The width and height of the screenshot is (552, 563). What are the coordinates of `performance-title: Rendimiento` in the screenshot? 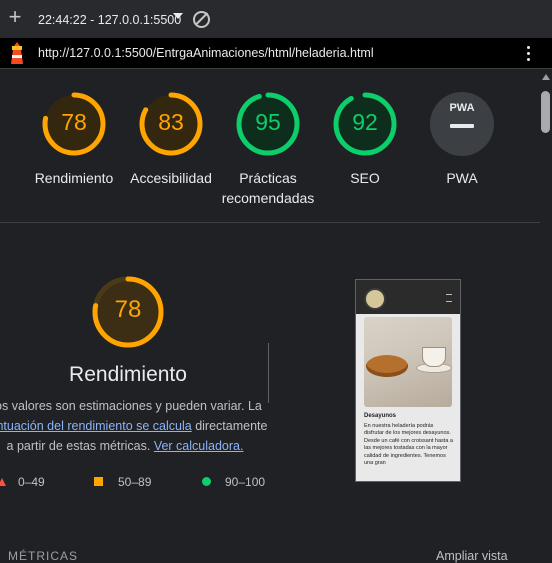 It's located at (128, 374).